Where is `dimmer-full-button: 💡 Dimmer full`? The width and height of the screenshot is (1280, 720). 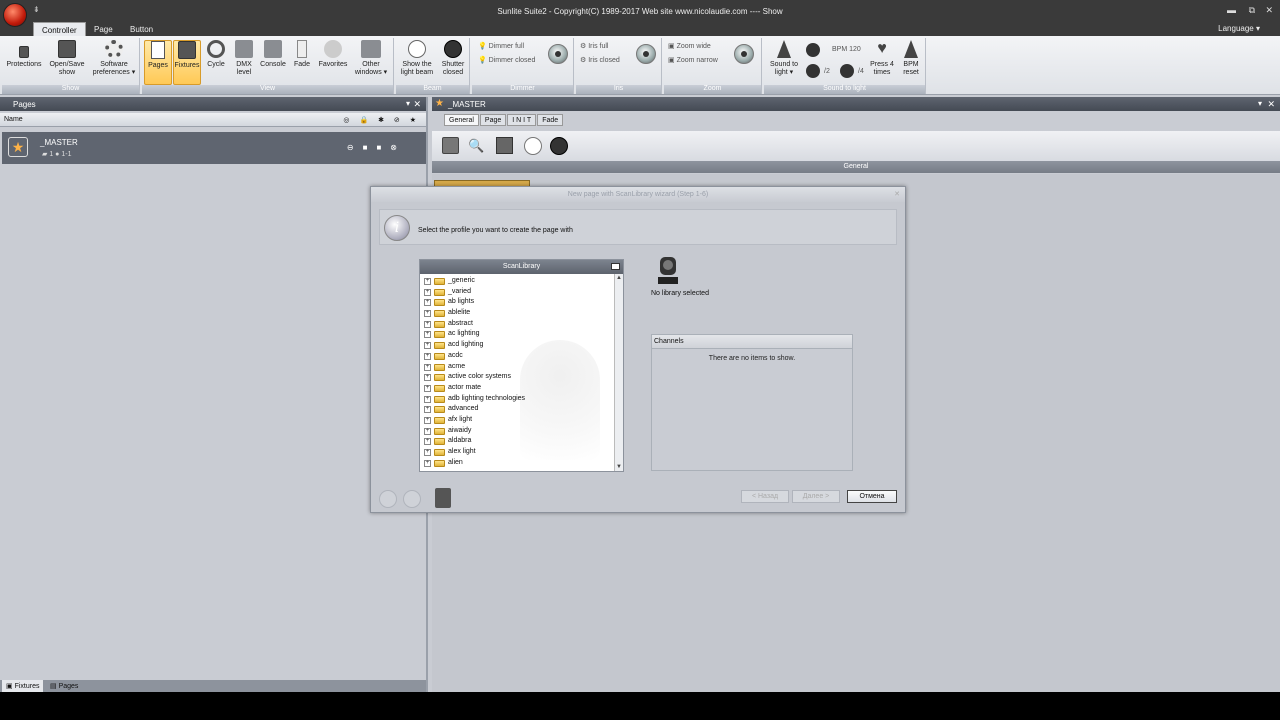 dimmer-full-button: 💡 Dimmer full is located at coordinates (501, 46).